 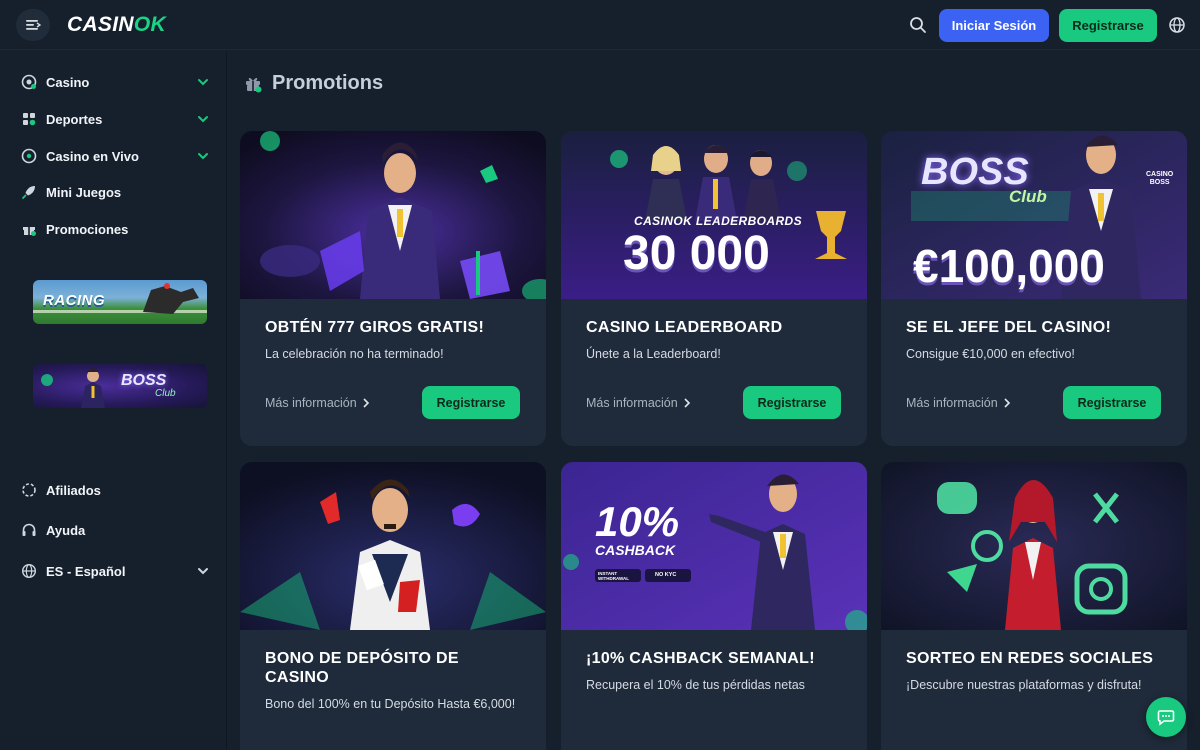 I want to click on promo-description: Únete a la Leaderboard!, so click(x=653, y=354).